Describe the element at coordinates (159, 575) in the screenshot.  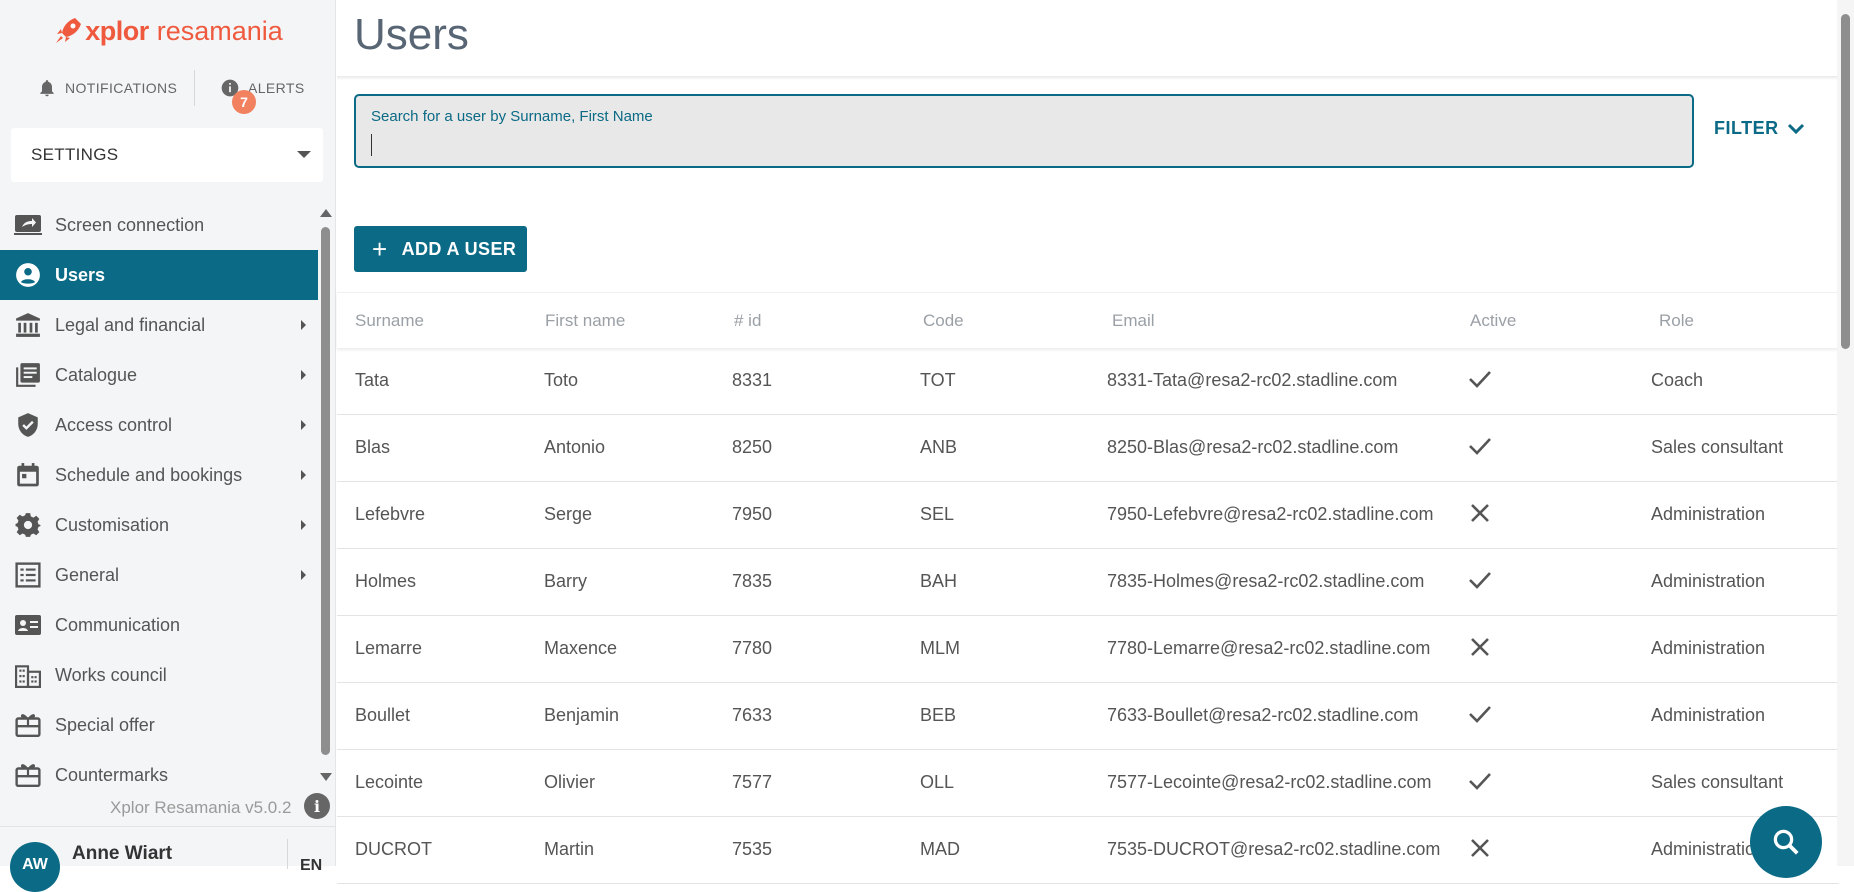
I see `sidebar-item-general: General` at that location.